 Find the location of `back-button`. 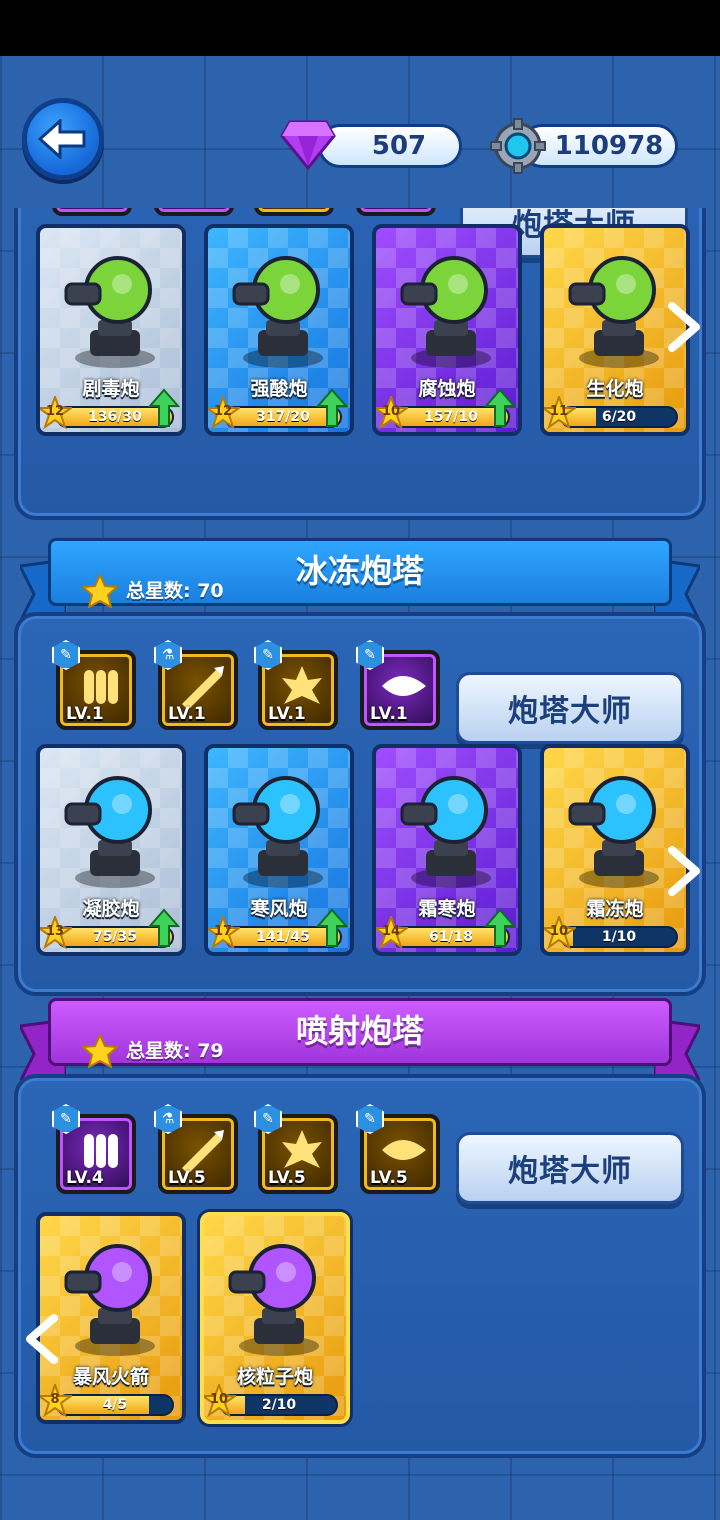

back-button is located at coordinates (63, 139).